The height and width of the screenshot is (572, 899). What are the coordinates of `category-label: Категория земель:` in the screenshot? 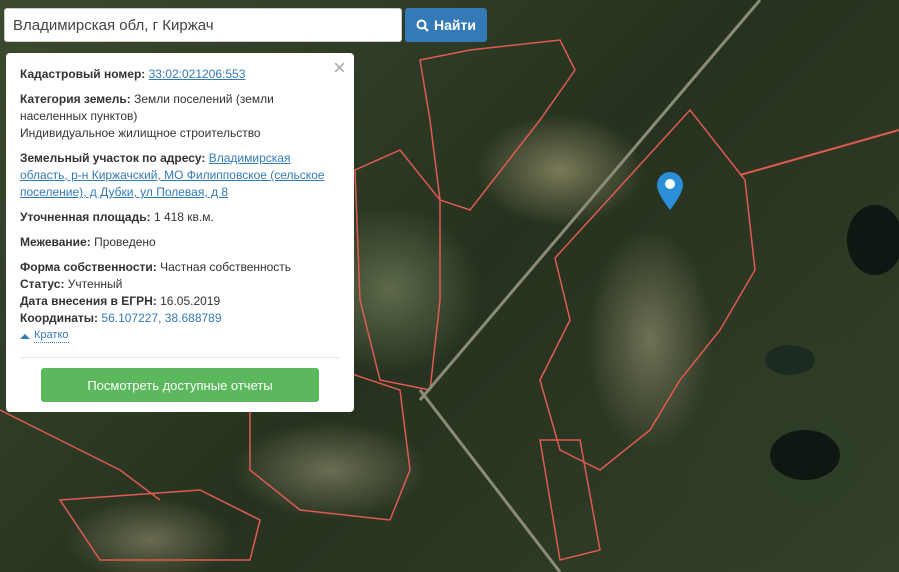 It's located at (75, 99).